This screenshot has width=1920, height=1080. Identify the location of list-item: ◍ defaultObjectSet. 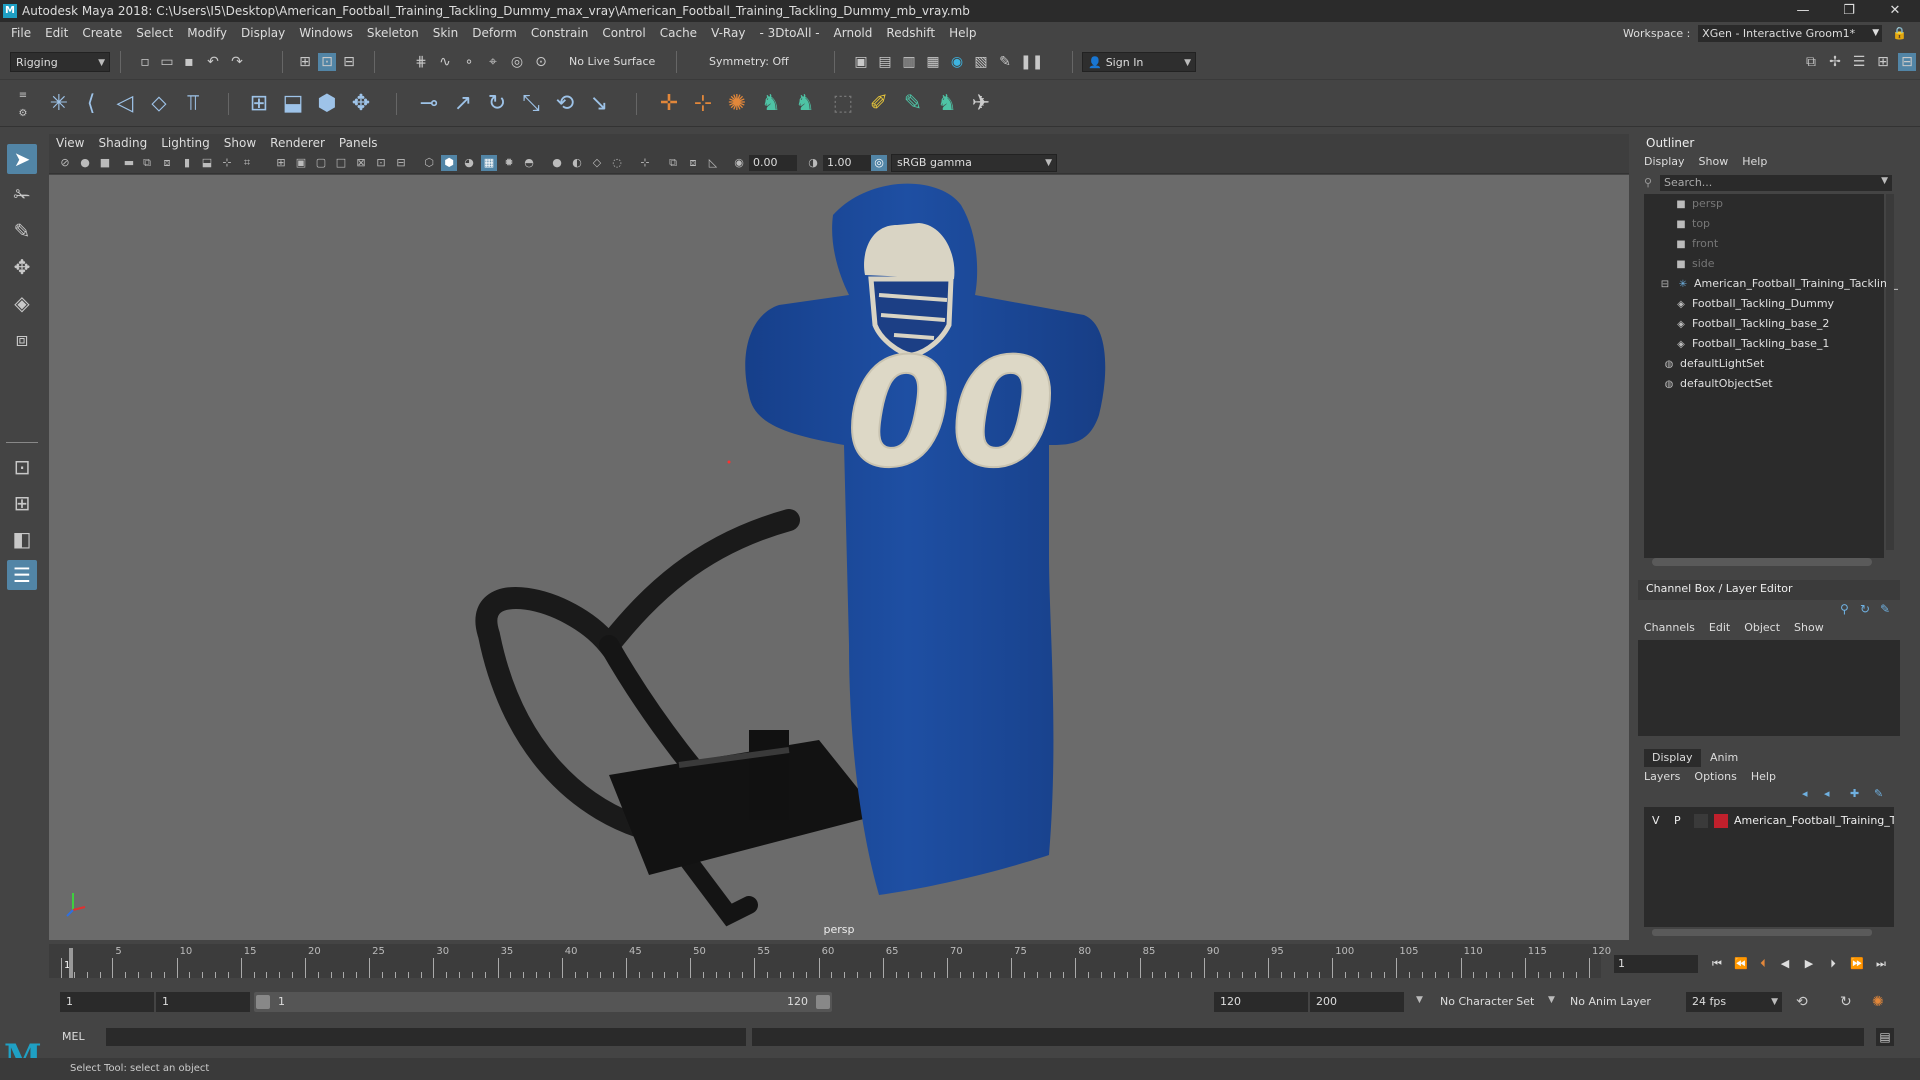
(1773, 384).